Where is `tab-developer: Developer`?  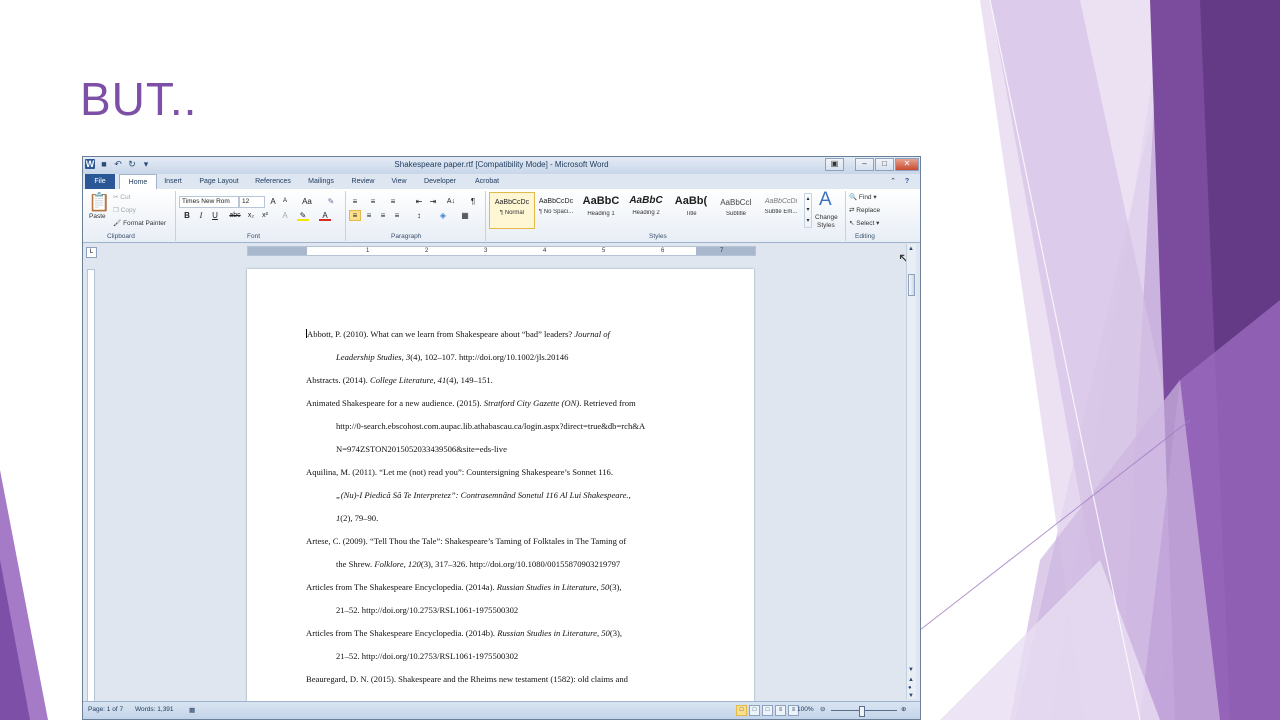 tab-developer: Developer is located at coordinates (440, 181).